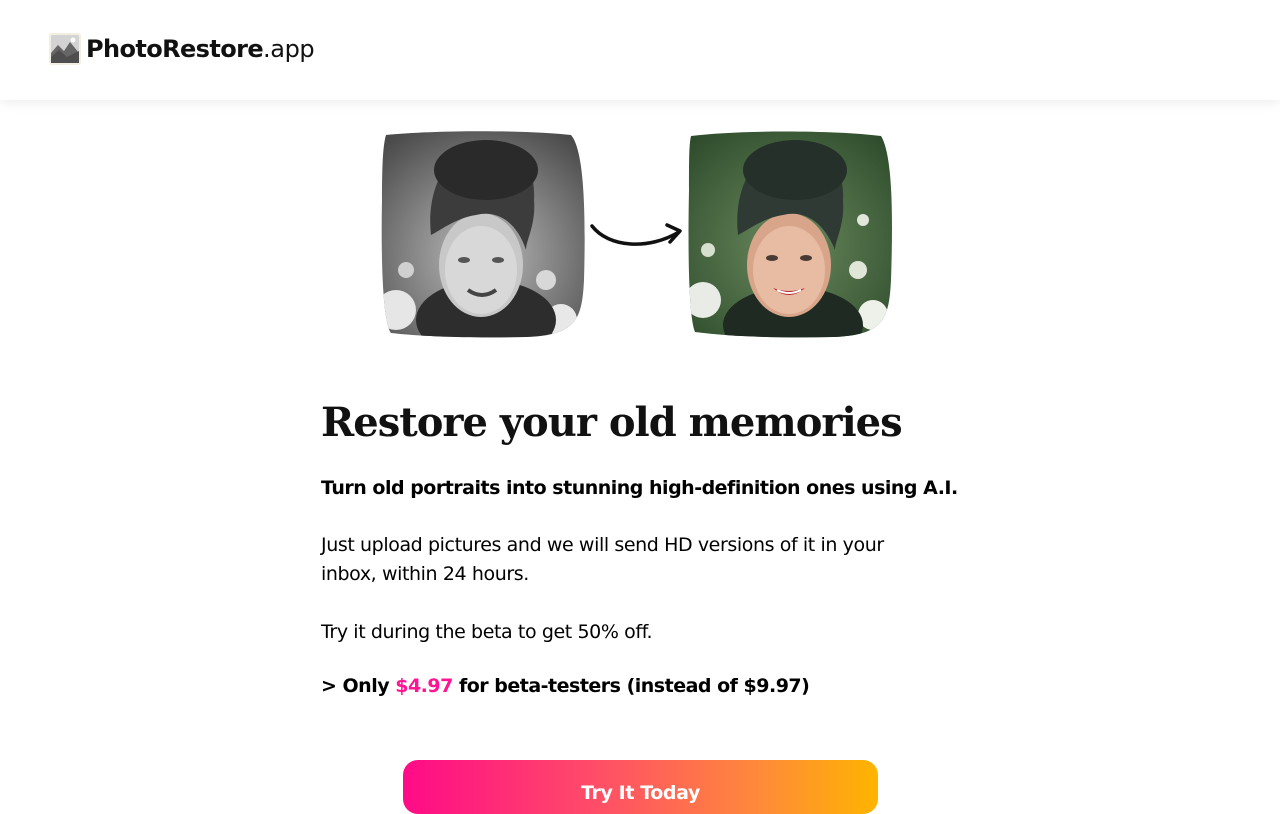  I want to click on logo-text-strong: PhotoRestore, so click(175, 49).